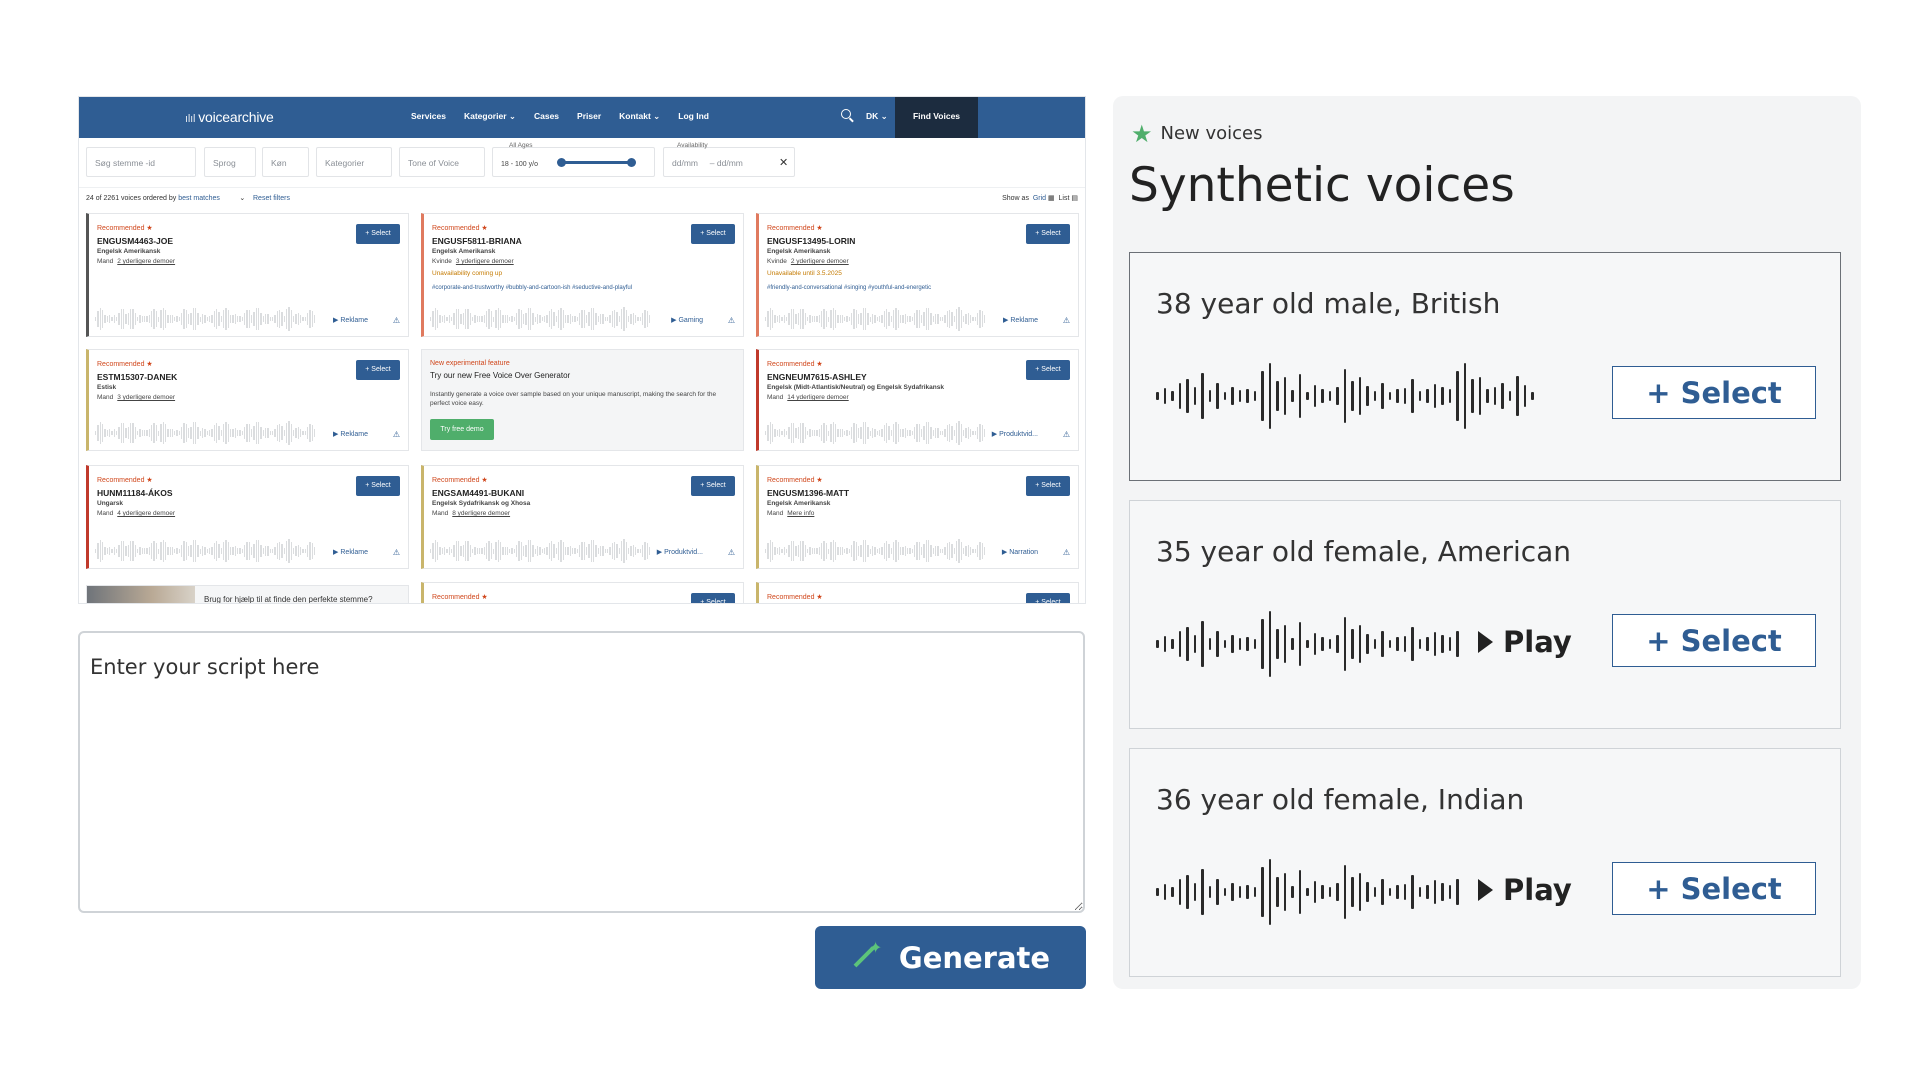 The height and width of the screenshot is (1080, 1929). Describe the element at coordinates (229, 117) in the screenshot. I see `site-logo: ılıl voicearchive` at that location.